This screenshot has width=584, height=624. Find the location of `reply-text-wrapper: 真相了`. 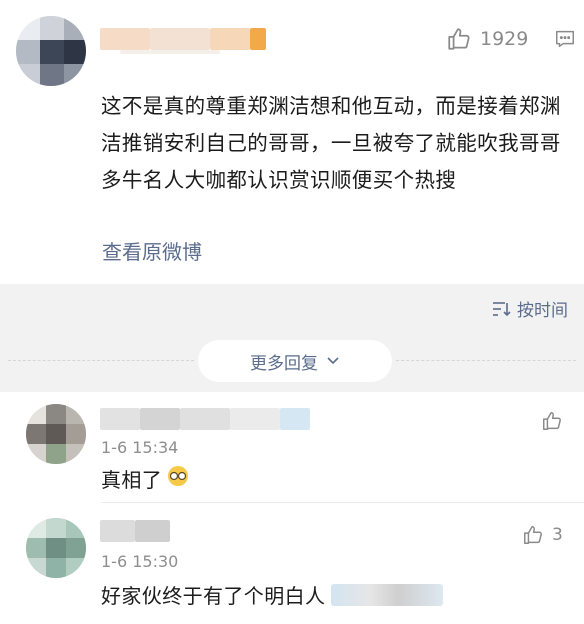

reply-text-wrapper: 真相了 is located at coordinates (145, 478).